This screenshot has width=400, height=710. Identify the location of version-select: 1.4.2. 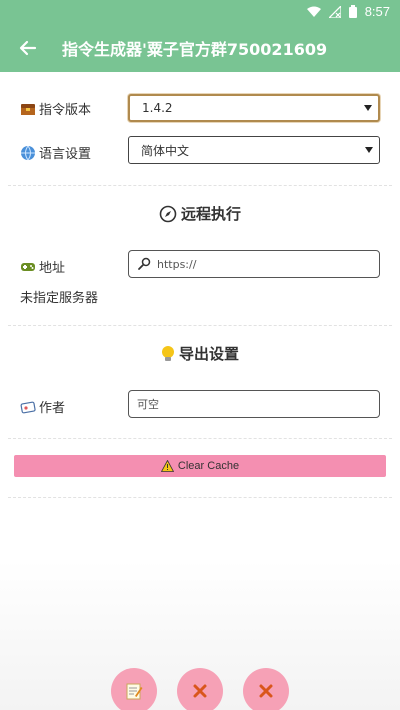
(254, 108).